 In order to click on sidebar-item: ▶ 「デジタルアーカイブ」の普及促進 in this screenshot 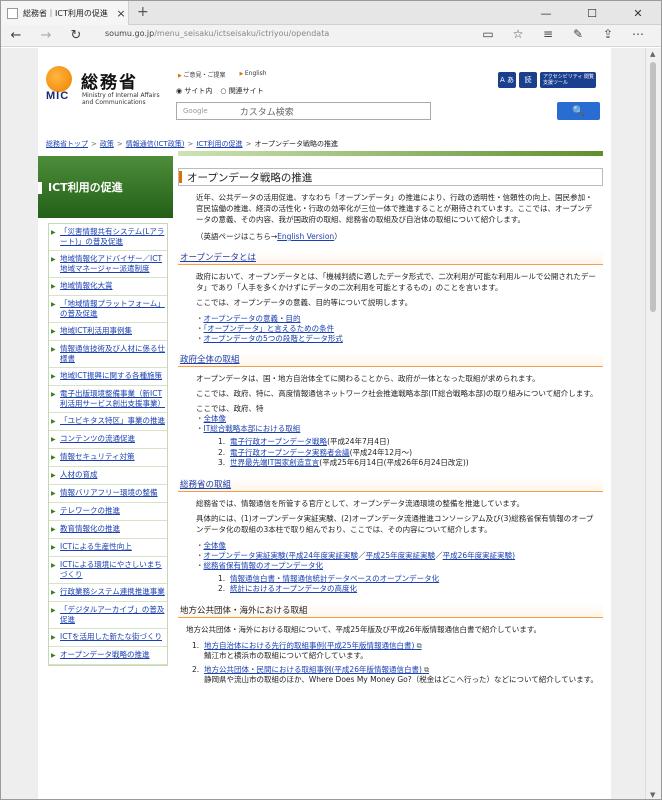, I will do `click(108, 615)`.